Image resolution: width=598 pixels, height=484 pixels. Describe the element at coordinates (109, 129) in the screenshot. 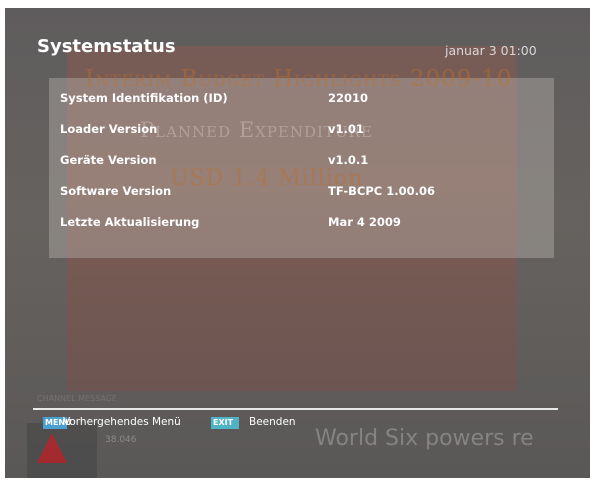

I see `info-label: Loader Version` at that location.